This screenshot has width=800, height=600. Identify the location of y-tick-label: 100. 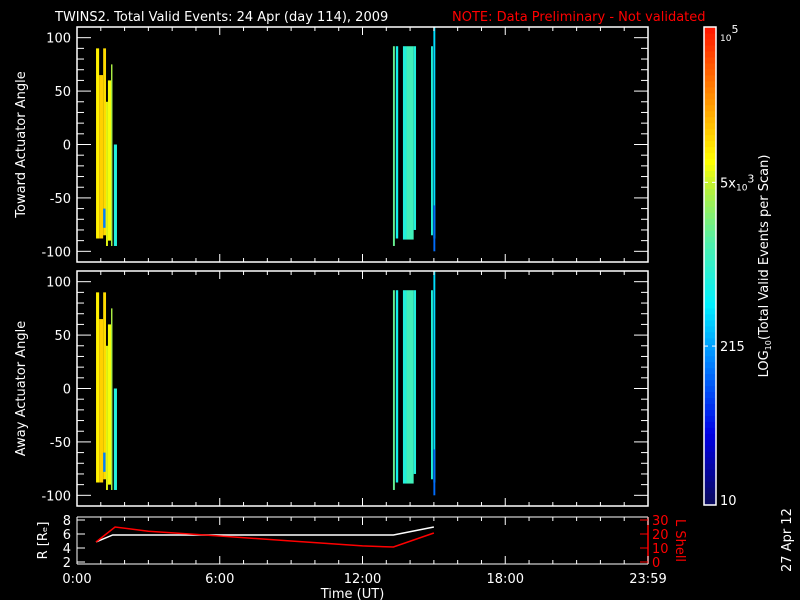
(58, 283).